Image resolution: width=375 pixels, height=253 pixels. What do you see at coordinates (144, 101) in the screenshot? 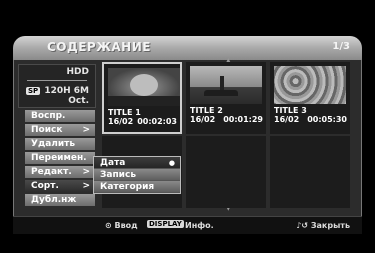
I see `ground-shape` at bounding box center [144, 101].